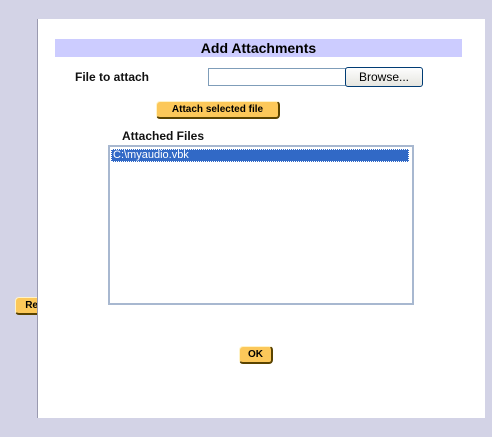  What do you see at coordinates (256, 355) in the screenshot?
I see `ok-button: OK` at bounding box center [256, 355].